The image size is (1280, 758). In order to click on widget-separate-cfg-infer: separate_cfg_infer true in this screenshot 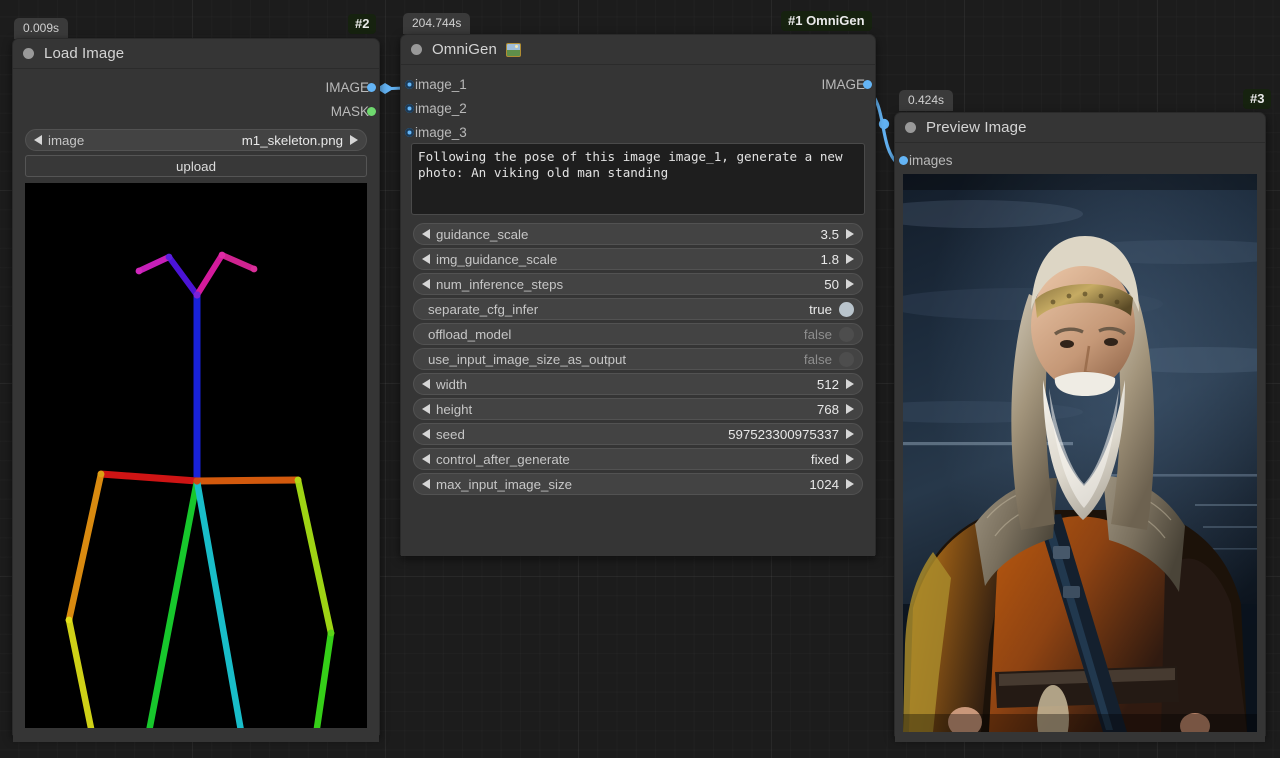, I will do `click(638, 309)`.